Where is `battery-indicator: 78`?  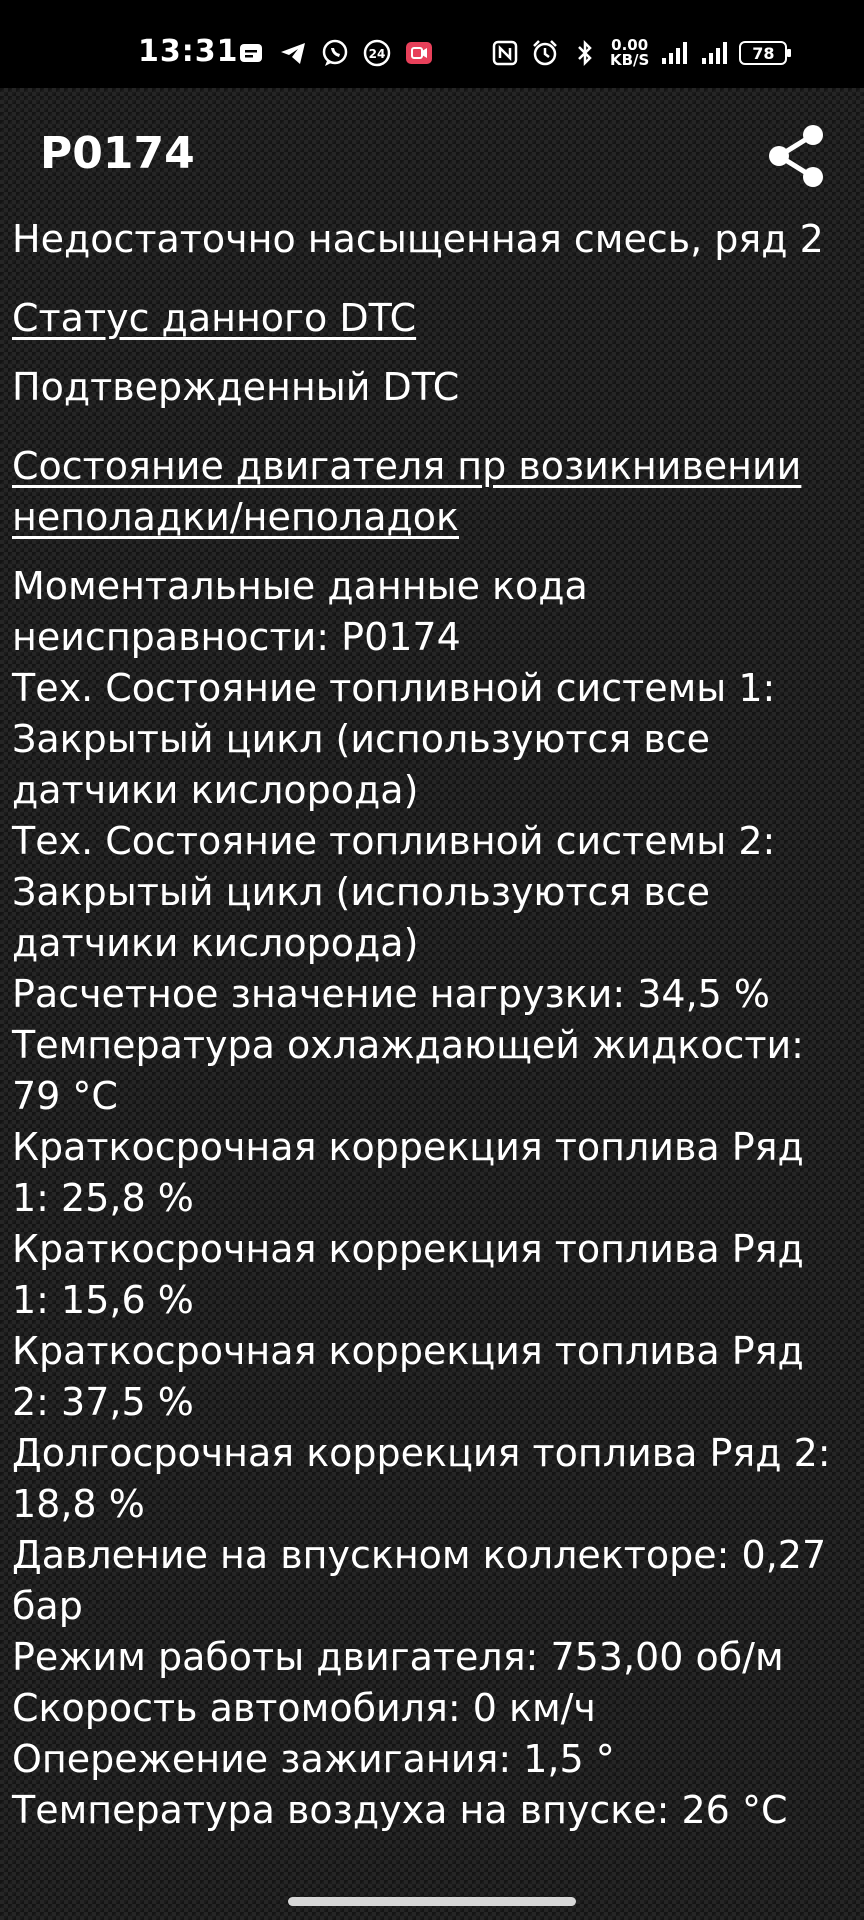
battery-indicator: 78 is located at coordinates (765, 53).